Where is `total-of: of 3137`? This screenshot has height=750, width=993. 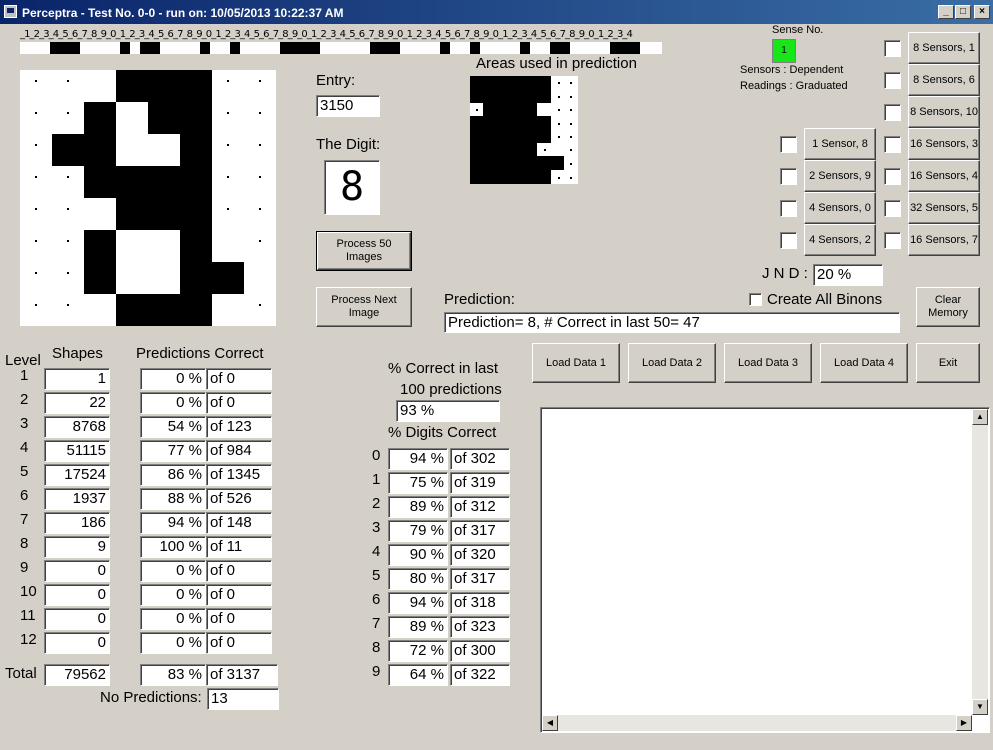
total-of: of 3137 is located at coordinates (242, 675).